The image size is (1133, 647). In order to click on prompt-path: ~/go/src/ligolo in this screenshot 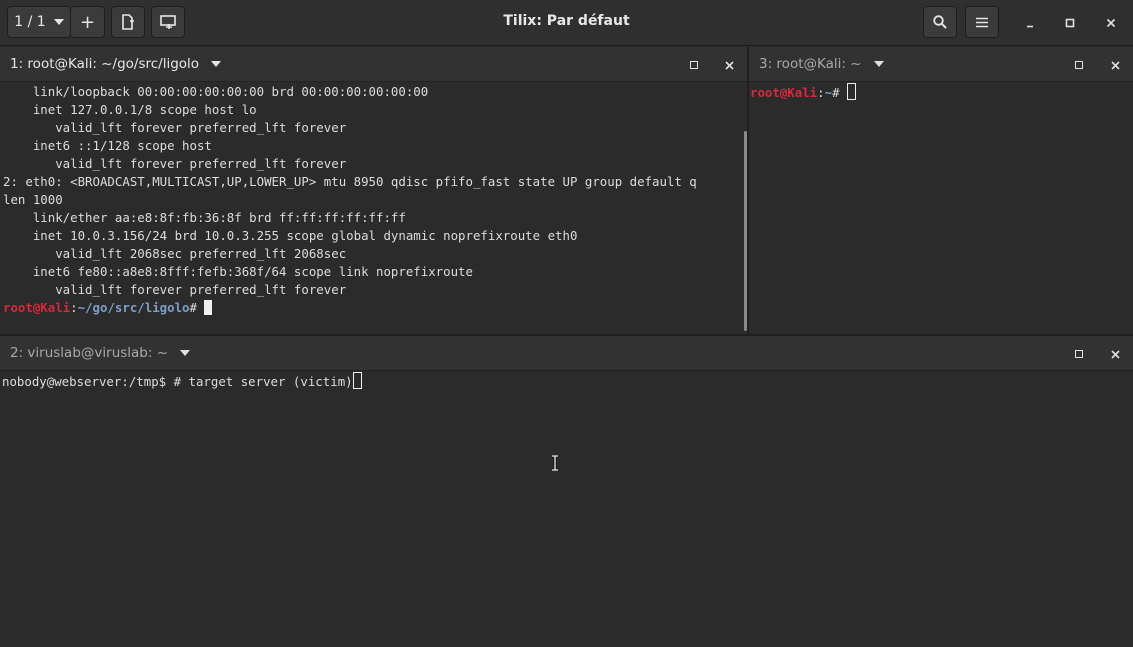, I will do `click(133, 307)`.